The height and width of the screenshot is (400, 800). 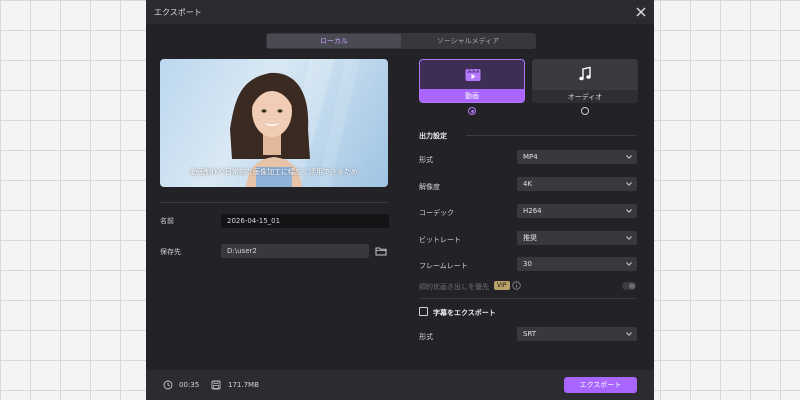 What do you see at coordinates (440, 240) in the screenshot?
I see `bitrate-label: ビットレート` at bounding box center [440, 240].